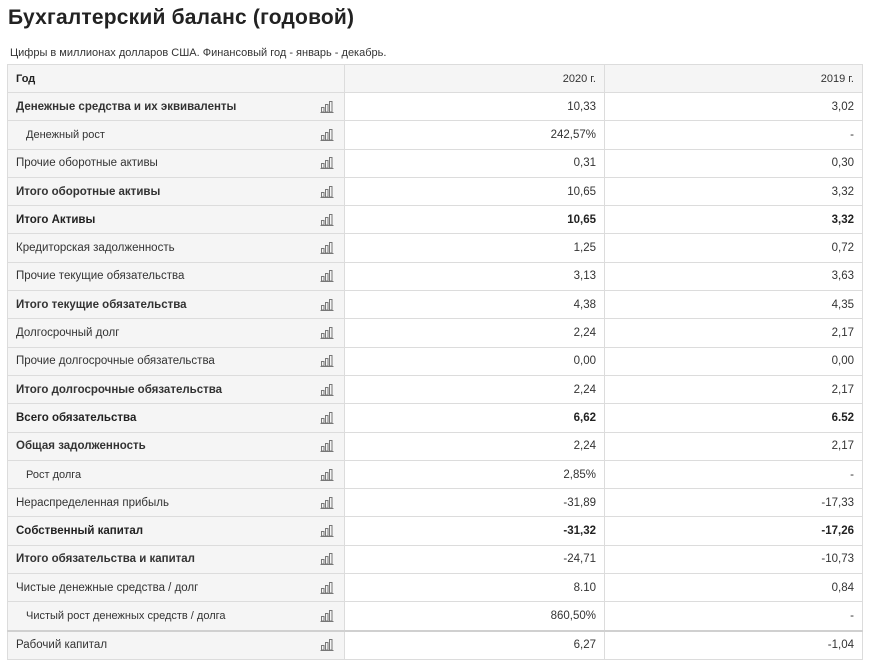 Image resolution: width=874 pixels, height=668 pixels. I want to click on table-row: Итого текущие обязательства 4,38 4,35, so click(435, 305).